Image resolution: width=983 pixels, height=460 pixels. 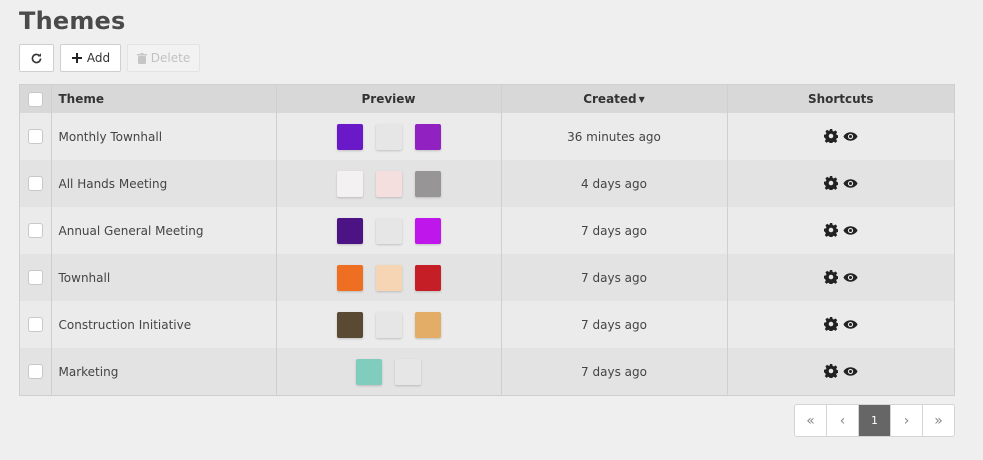 I want to click on column-header-created: Created ▼, so click(x=614, y=99).